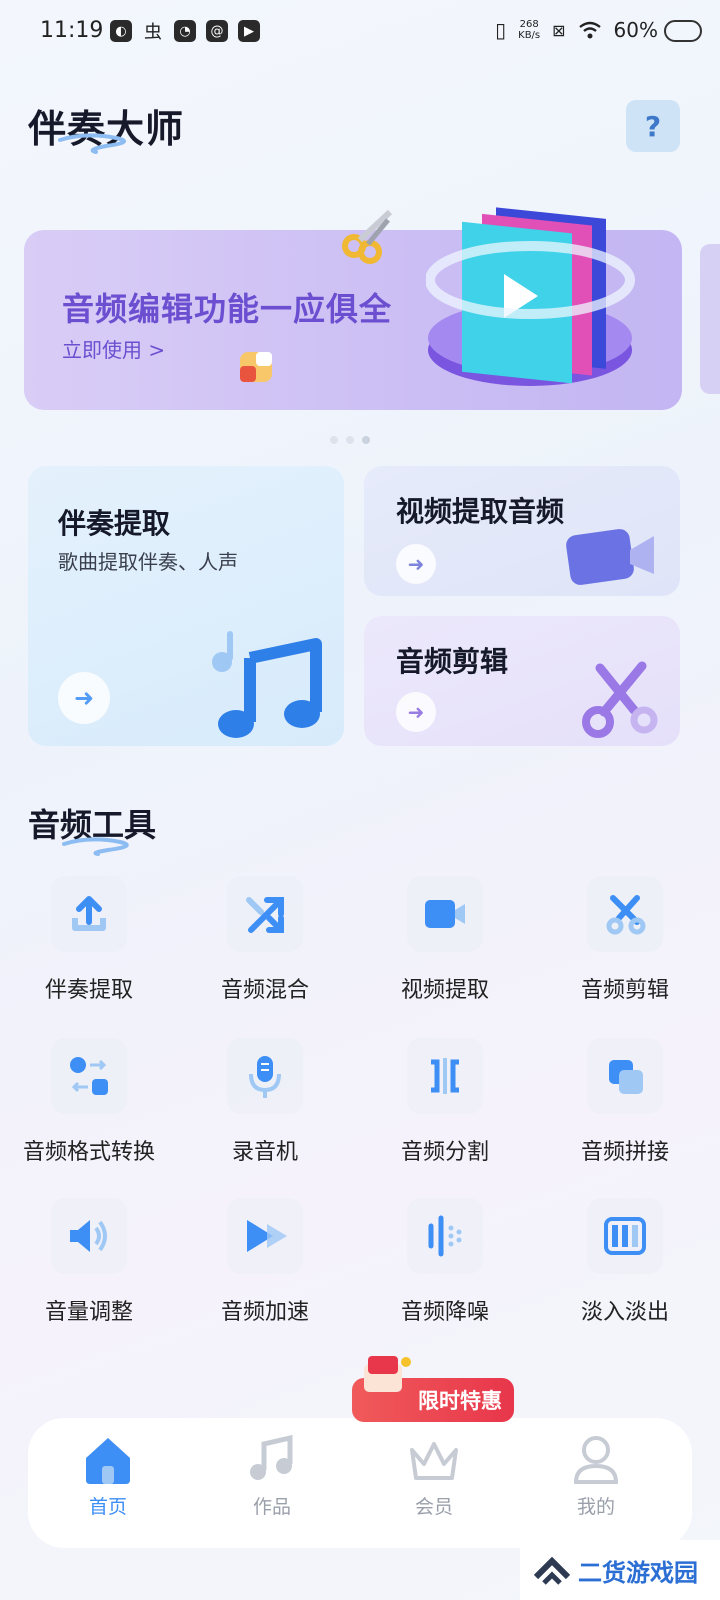 The image size is (720, 1600). I want to click on tool-label: 音频拼接, so click(624, 1152).